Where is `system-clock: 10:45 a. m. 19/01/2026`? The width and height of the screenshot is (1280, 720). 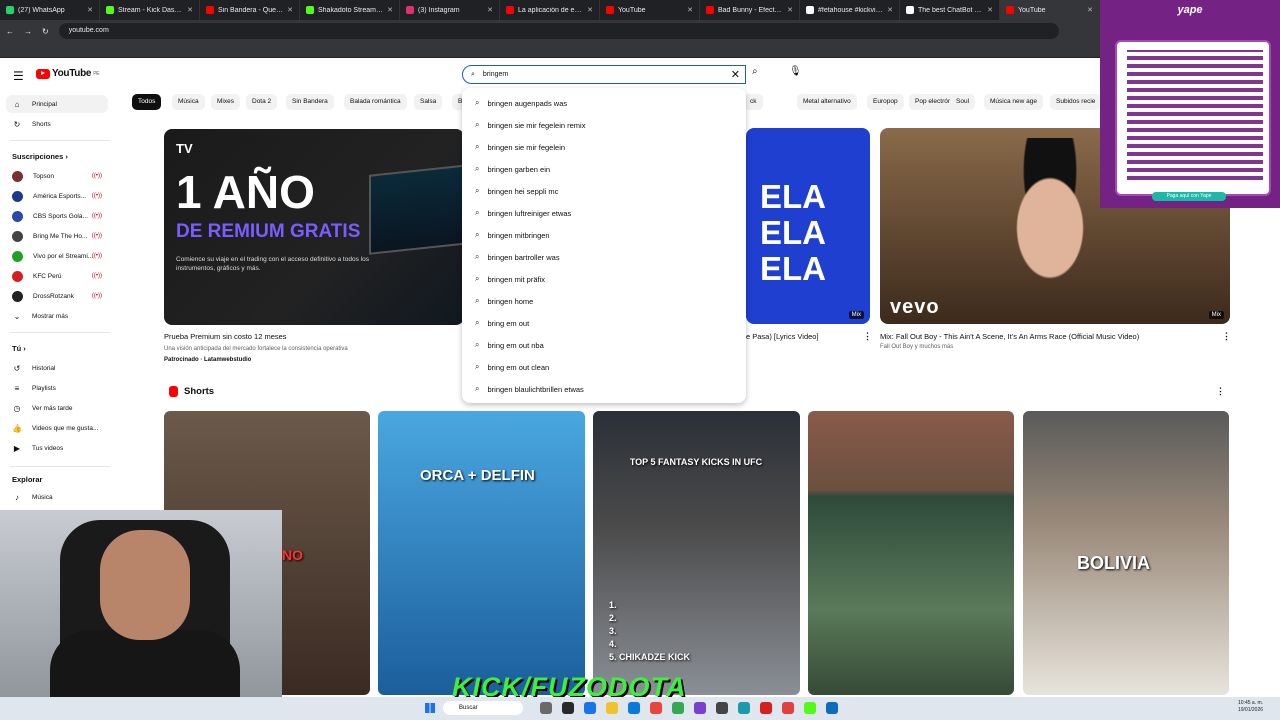
system-clock: 10:45 a. m. 19/01/2026 is located at coordinates (1250, 707).